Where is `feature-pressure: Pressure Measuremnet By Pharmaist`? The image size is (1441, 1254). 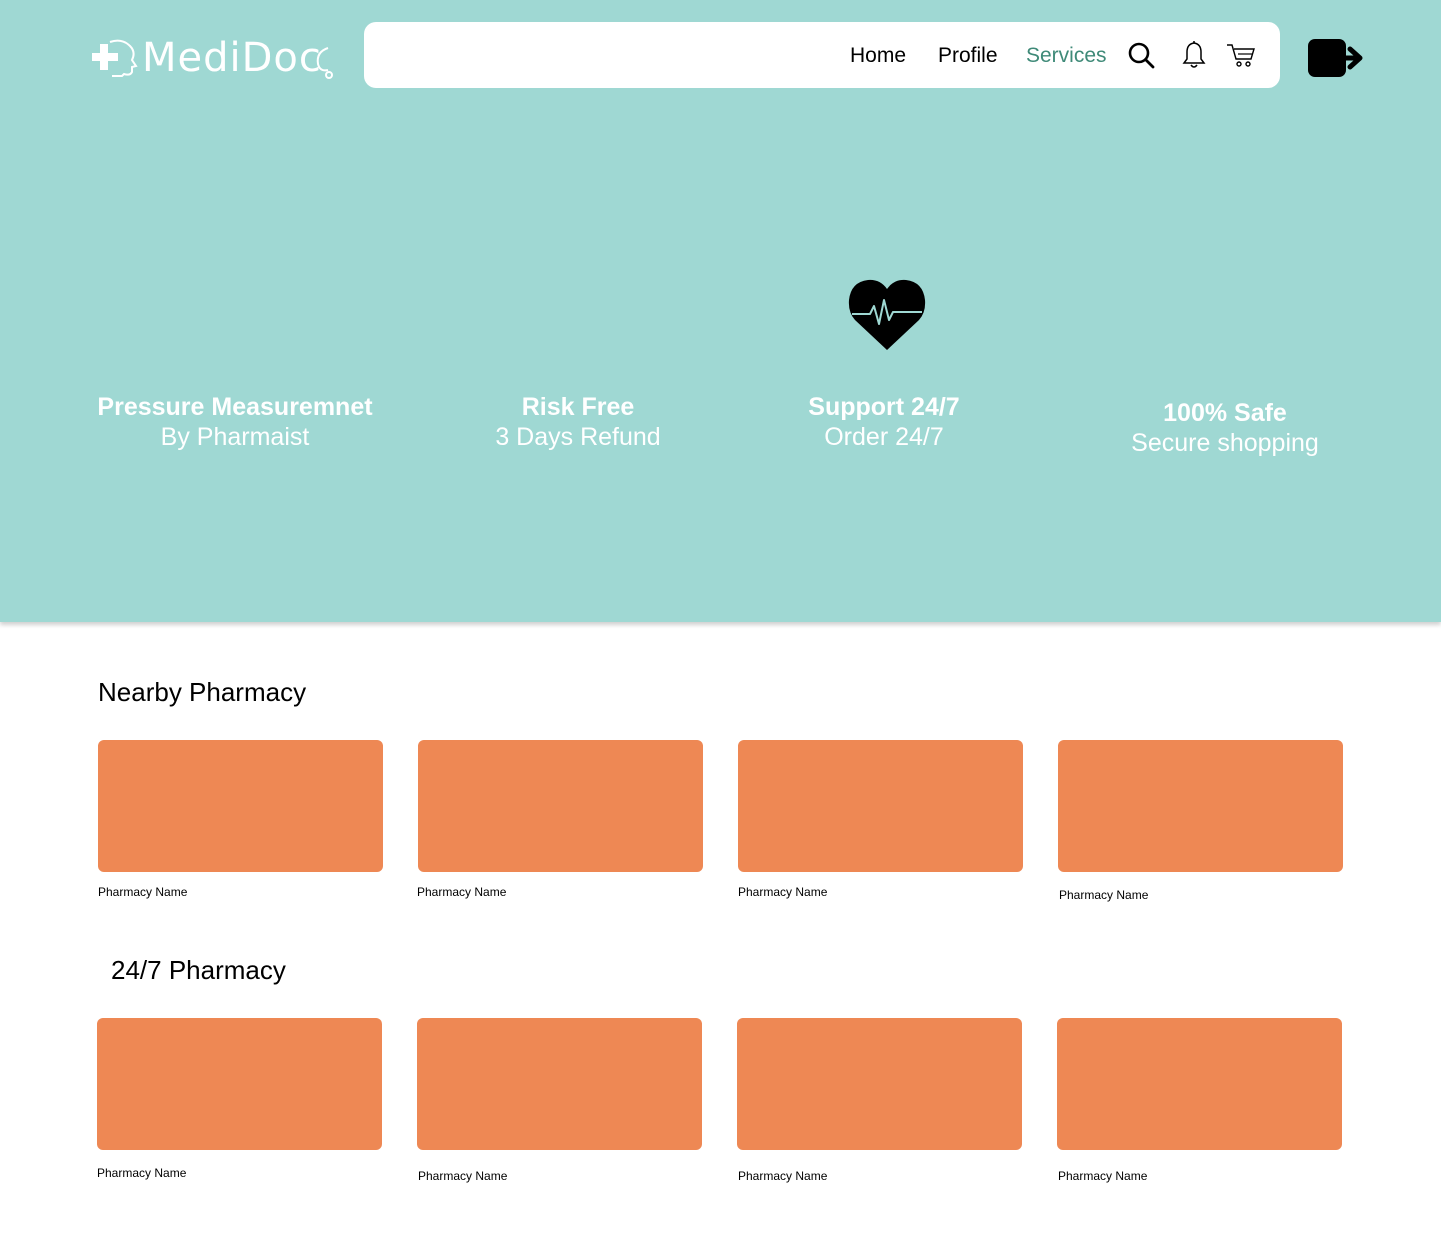
feature-pressure: Pressure Measuremnet By Pharmaist is located at coordinates (235, 422).